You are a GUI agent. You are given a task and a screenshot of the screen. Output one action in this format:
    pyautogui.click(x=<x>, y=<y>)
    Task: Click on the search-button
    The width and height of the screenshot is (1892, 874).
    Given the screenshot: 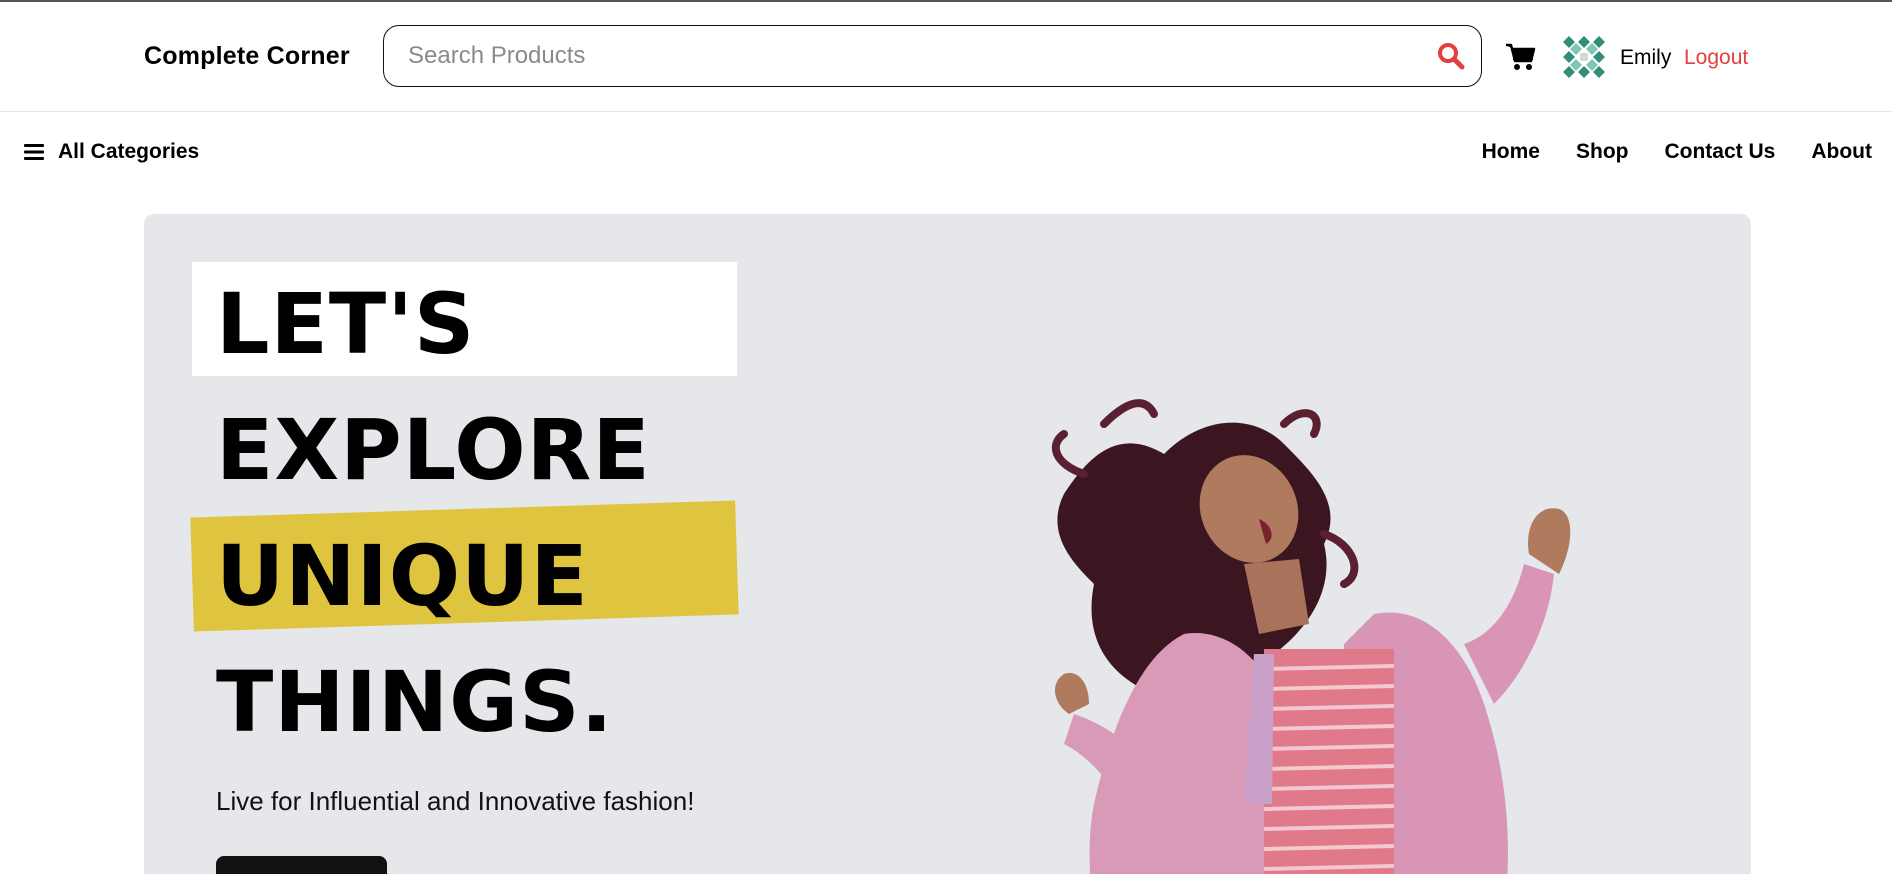 What is the action you would take?
    pyautogui.click(x=1451, y=56)
    